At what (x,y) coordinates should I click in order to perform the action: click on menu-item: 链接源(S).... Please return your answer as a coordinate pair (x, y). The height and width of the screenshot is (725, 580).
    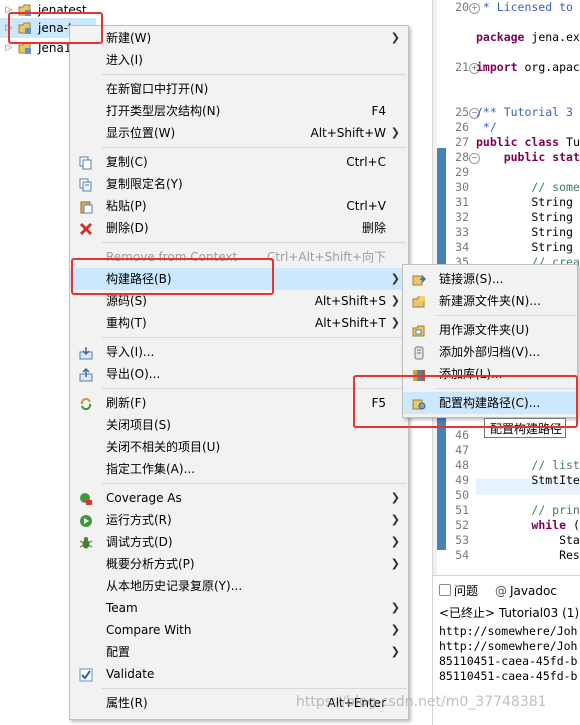
    Looking at the image, I should click on (490, 279).